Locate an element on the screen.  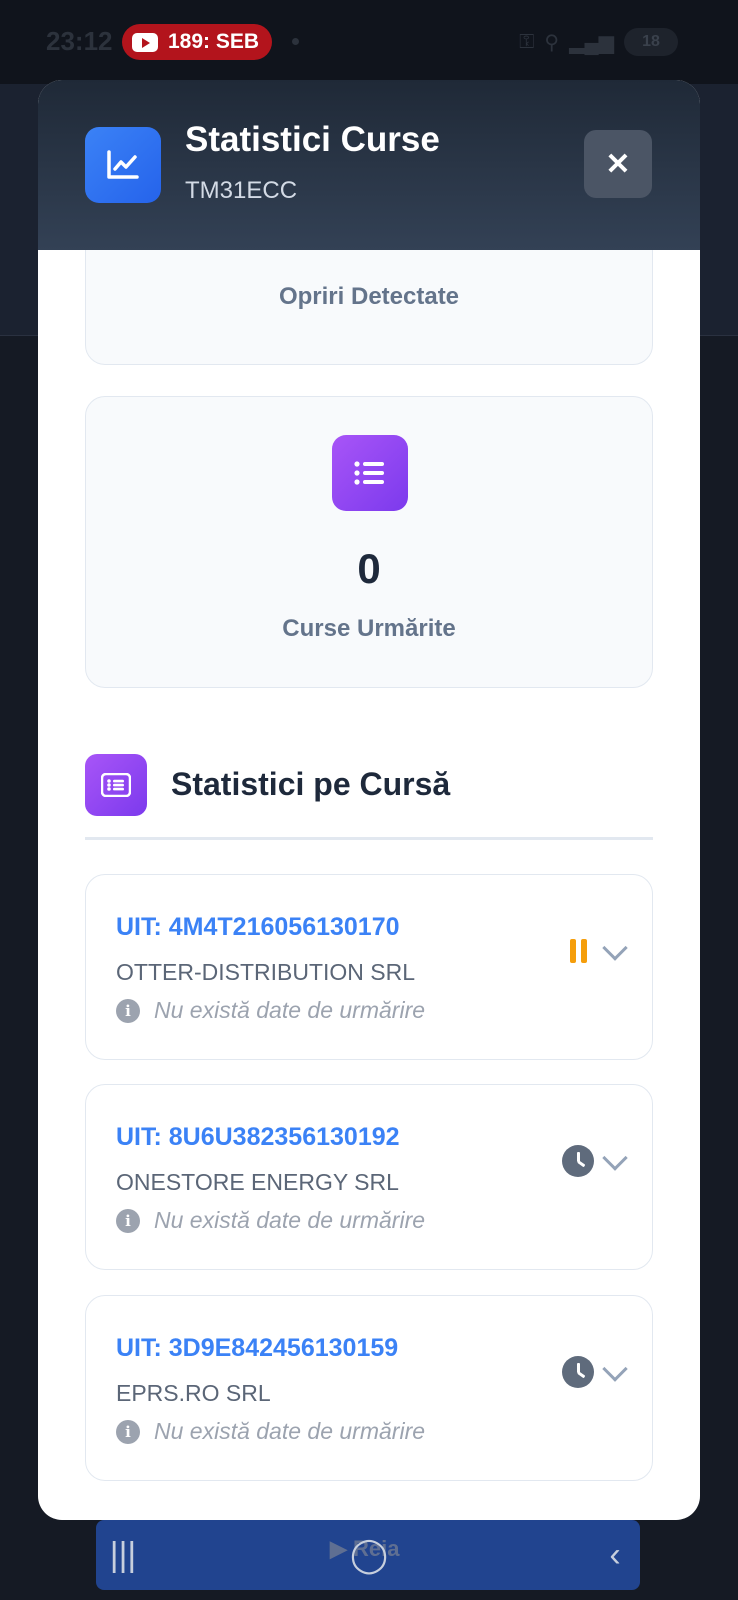
tracked-stat-card: 0 Curse Urmărite is located at coordinates (369, 542).